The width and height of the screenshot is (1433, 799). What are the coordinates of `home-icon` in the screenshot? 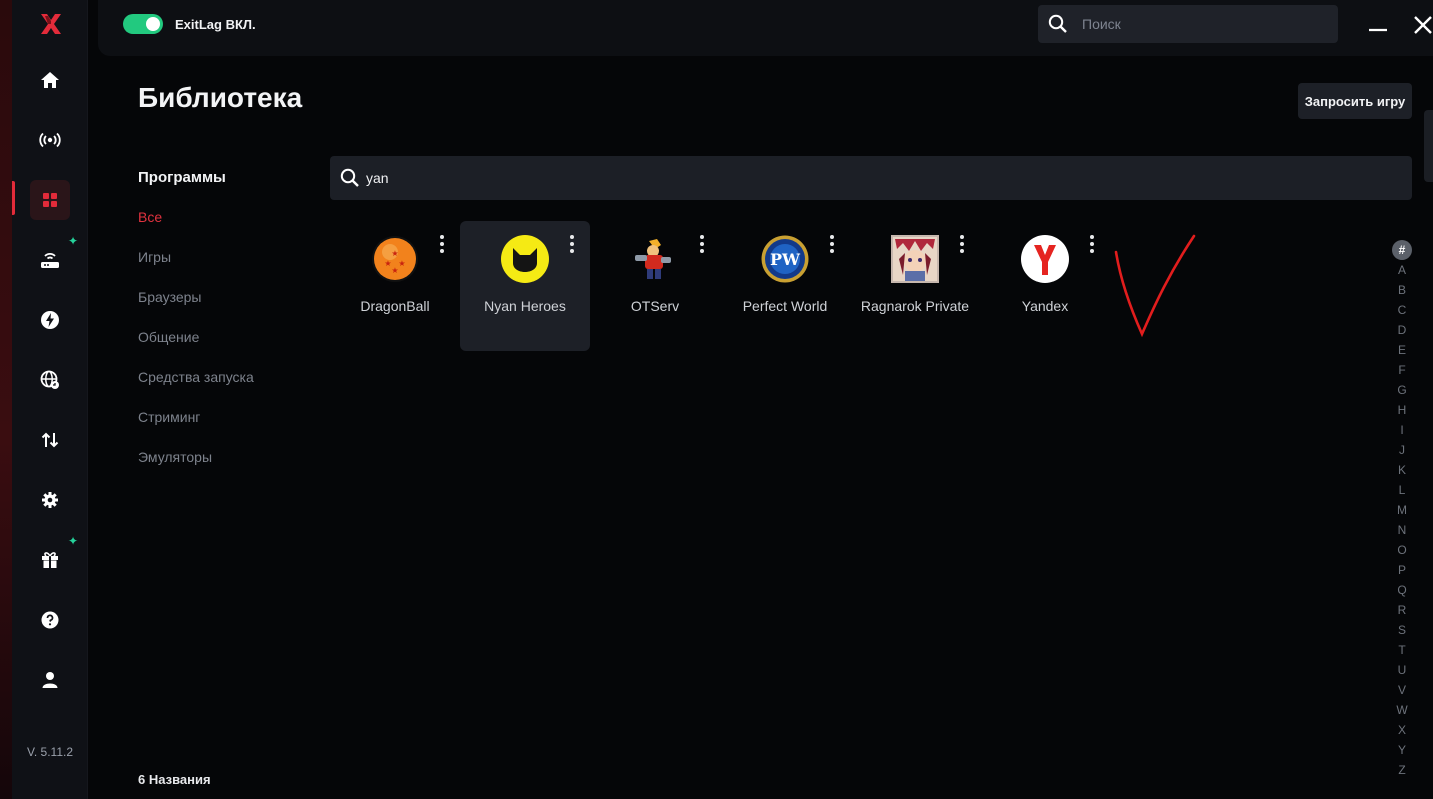 It's located at (50, 80).